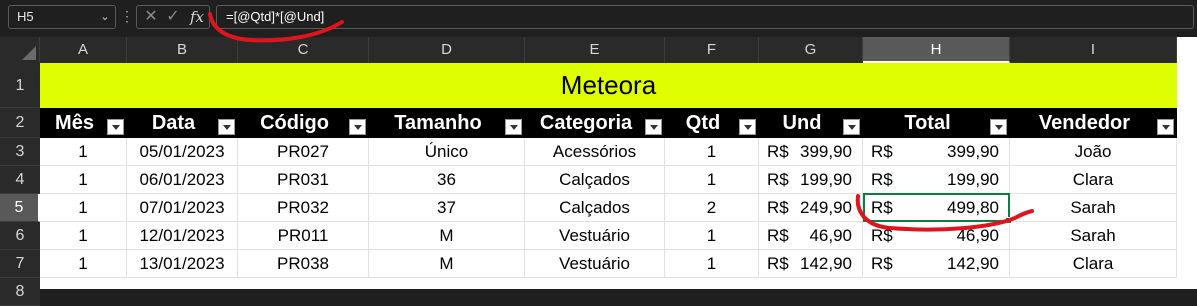  What do you see at coordinates (826, 179) in the screenshot?
I see `amount-value: 199,90` at bounding box center [826, 179].